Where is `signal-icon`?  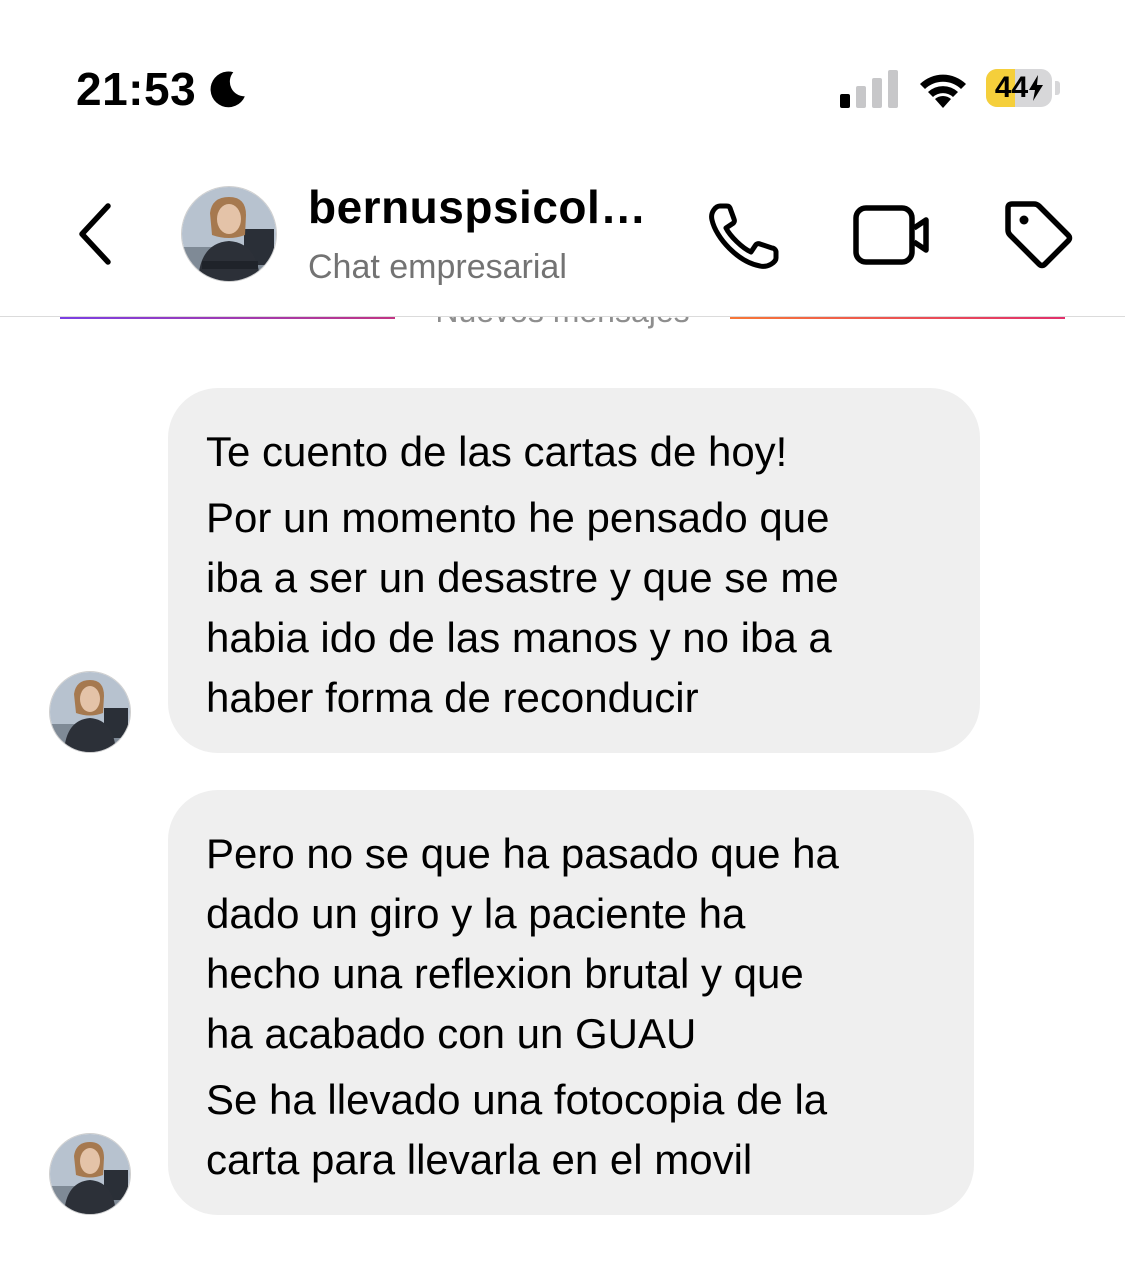 signal-icon is located at coordinates (869, 89).